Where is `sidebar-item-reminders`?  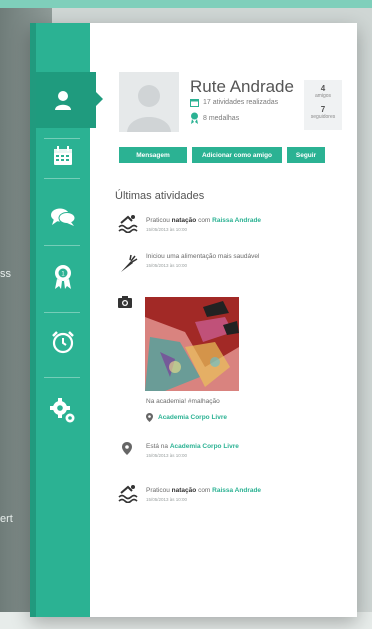
sidebar-item-reminders is located at coordinates (63, 342).